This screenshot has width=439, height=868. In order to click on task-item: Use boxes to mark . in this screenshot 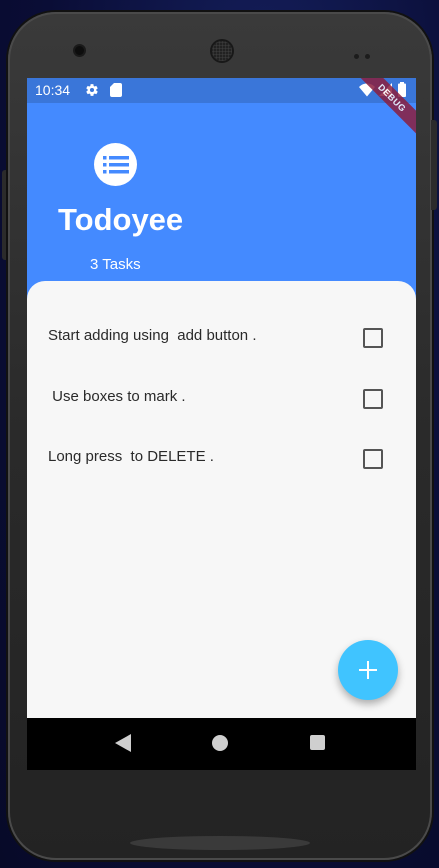, I will do `click(221, 398)`.